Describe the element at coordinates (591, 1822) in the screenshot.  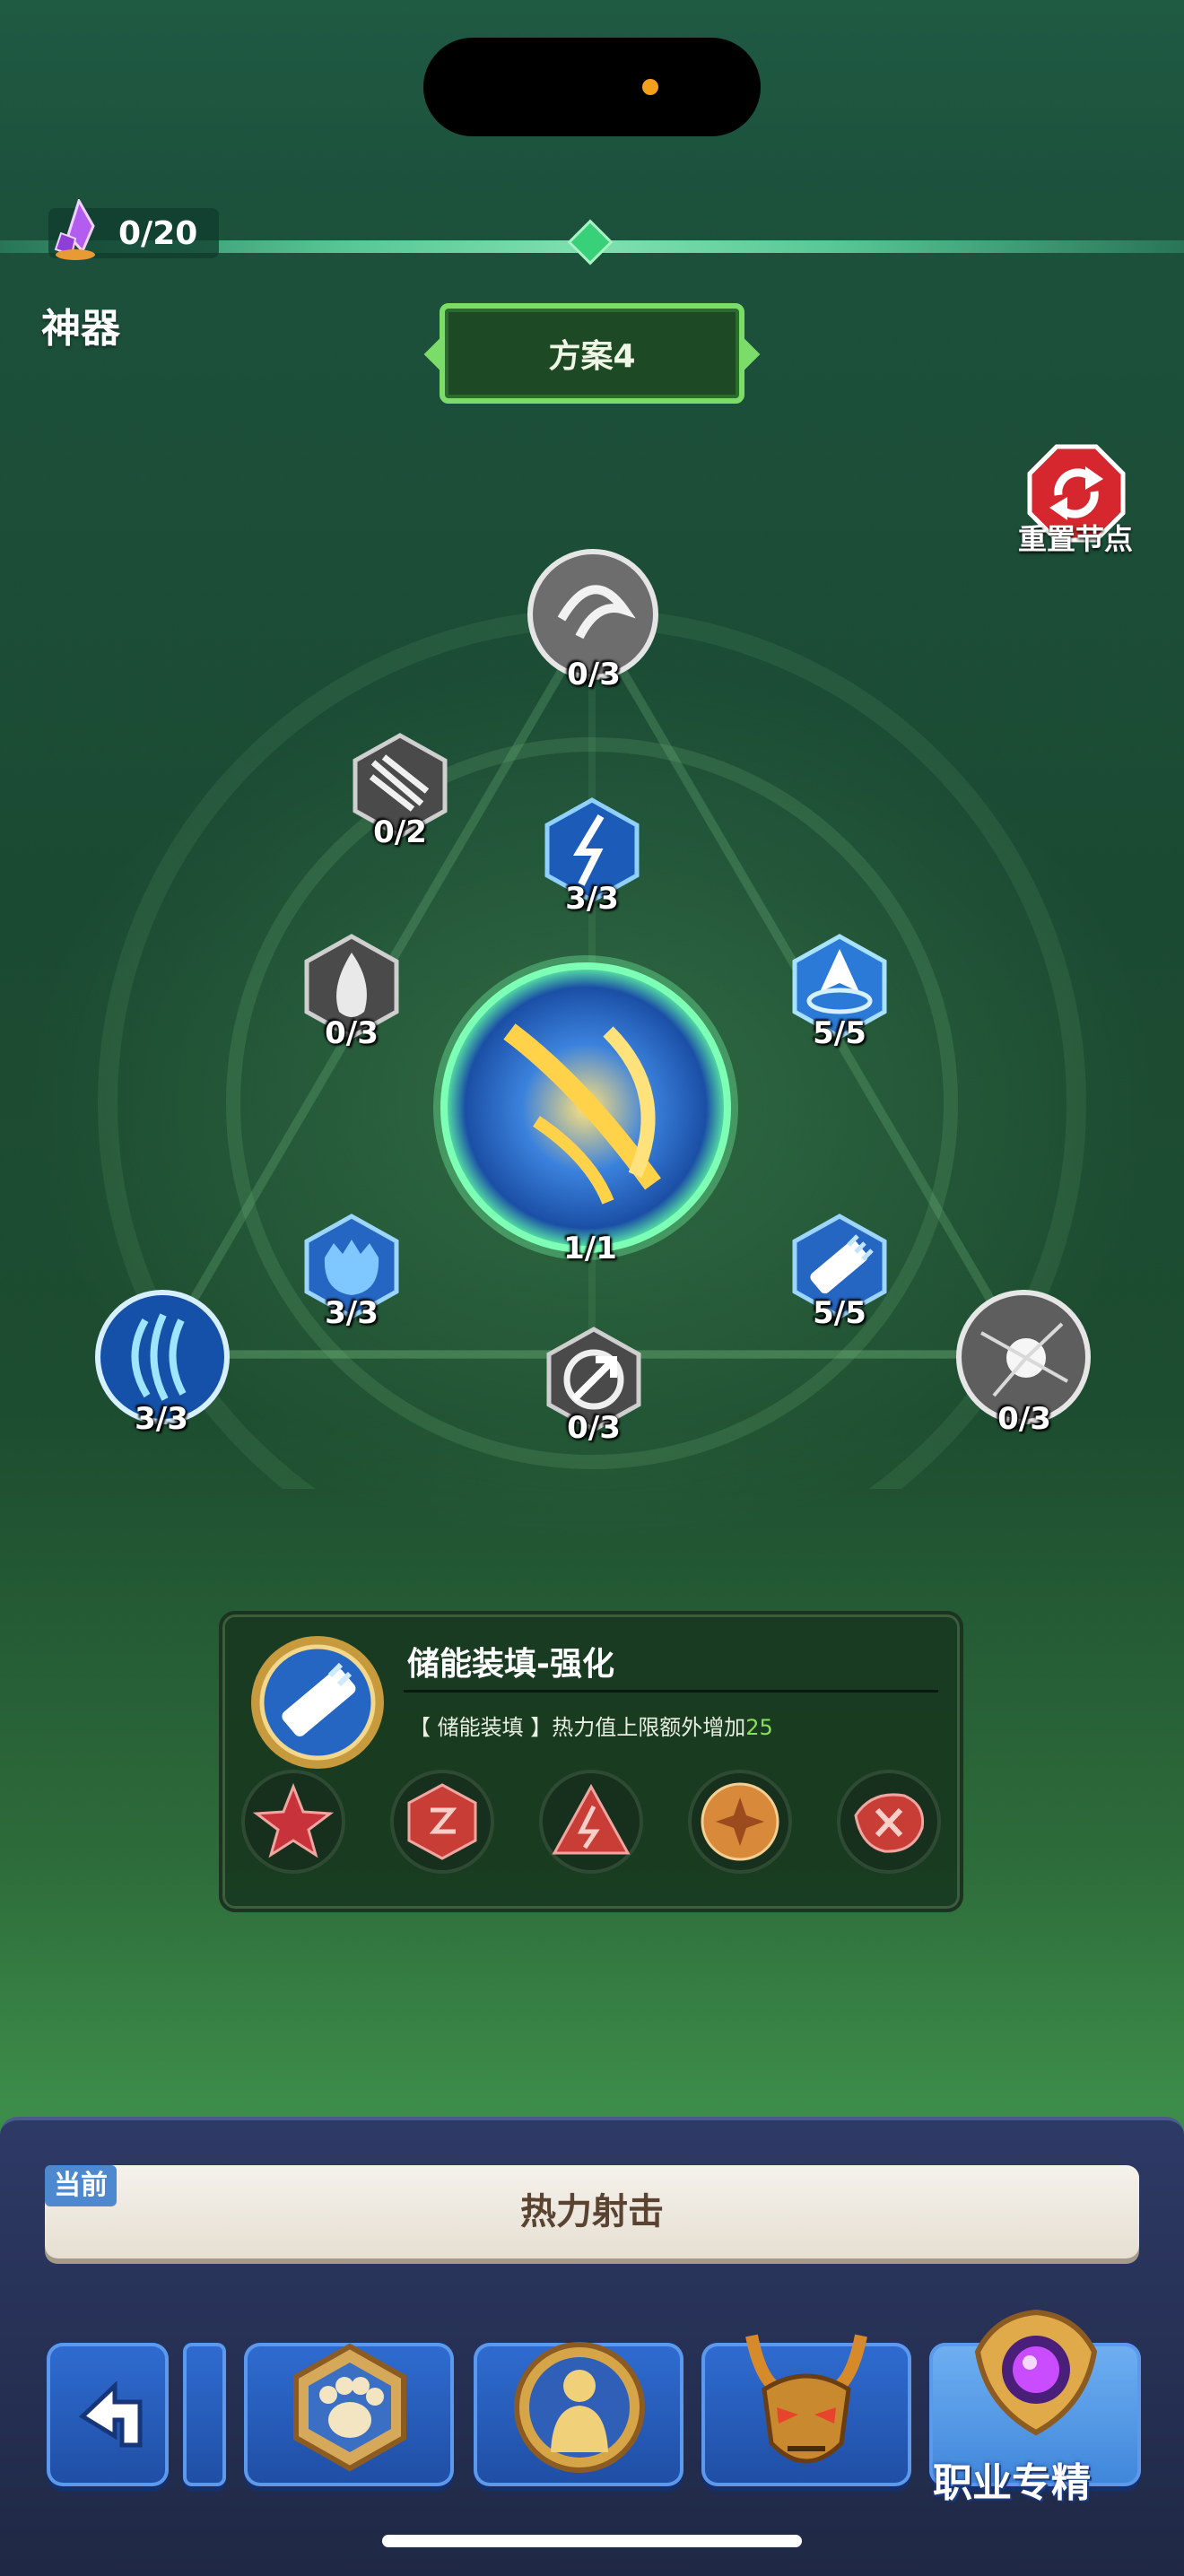
I see `red-triangle-rune-icon` at that location.